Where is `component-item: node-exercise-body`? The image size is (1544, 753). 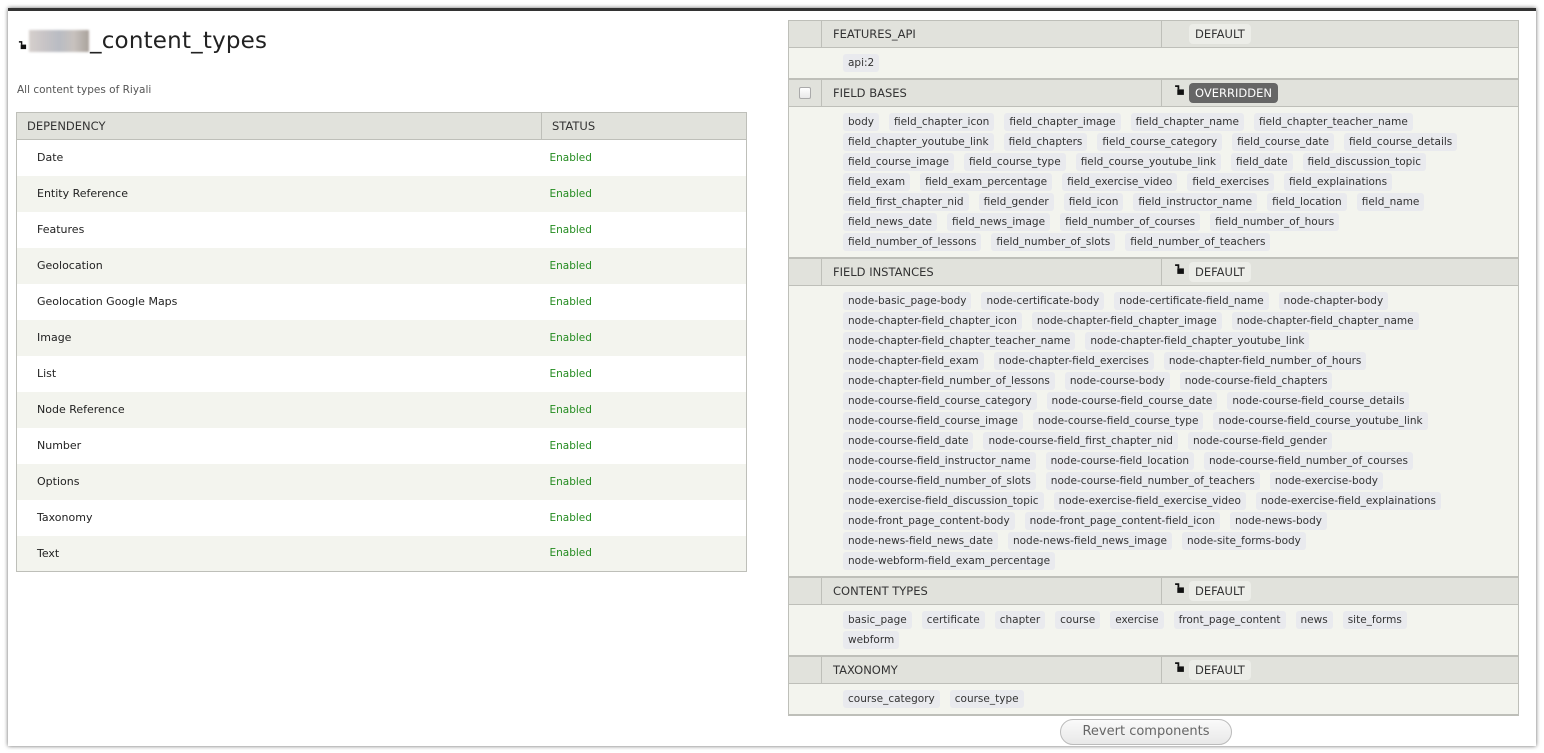 component-item: node-exercise-body is located at coordinates (1326, 481).